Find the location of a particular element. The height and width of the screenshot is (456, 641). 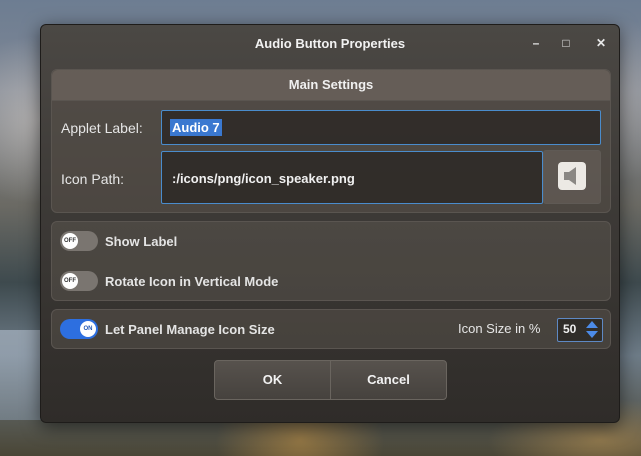

icon-size-value: 50 is located at coordinates (570, 329).